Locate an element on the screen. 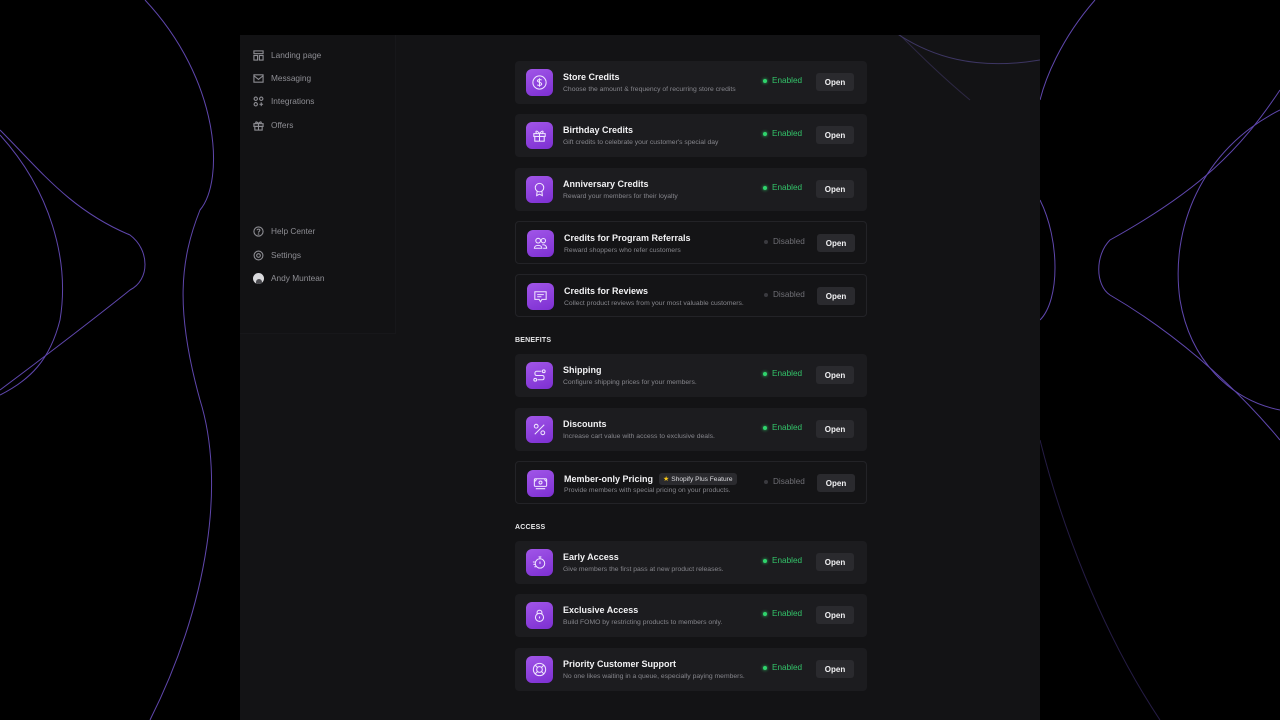 The image size is (1280, 720). mail-icon is located at coordinates (258, 78).